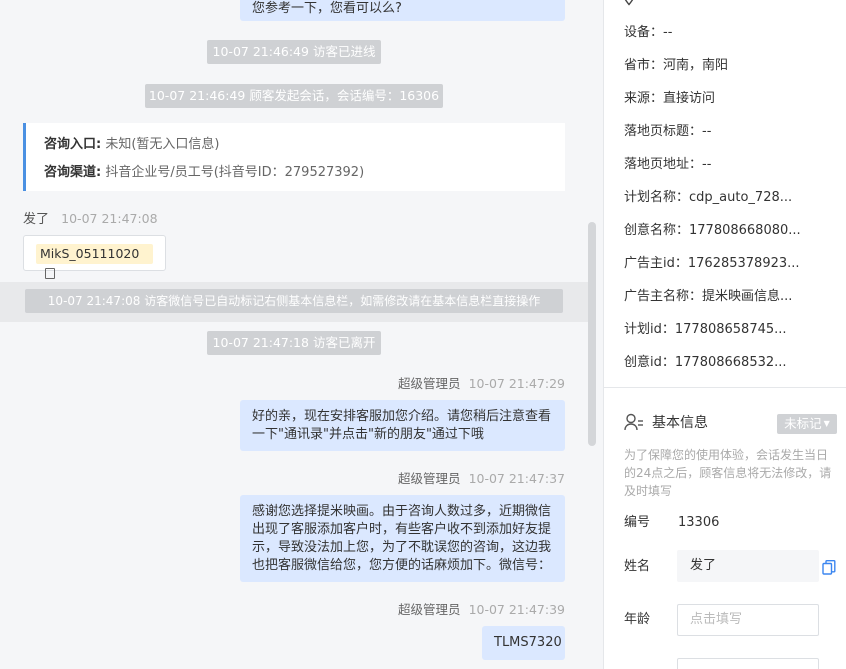 The height and width of the screenshot is (669, 846). Describe the element at coordinates (748, 663) in the screenshot. I see `next-field` at that location.